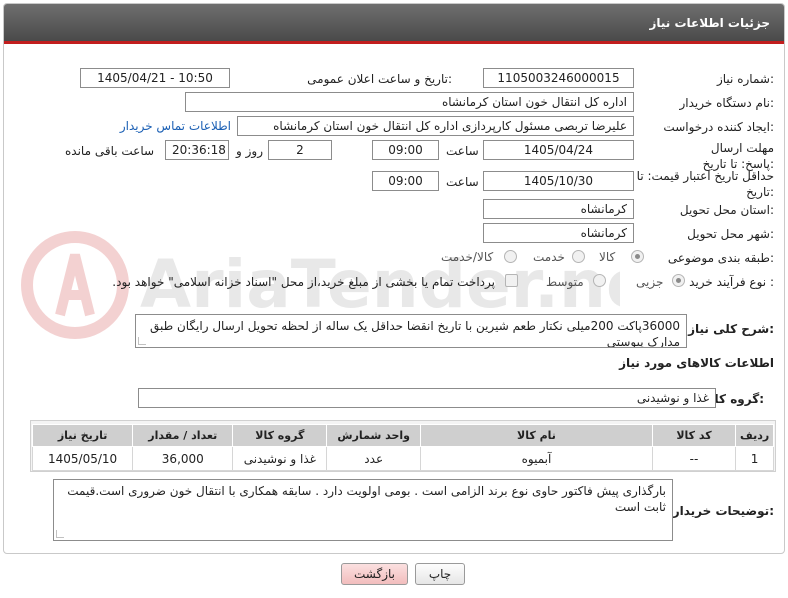 This screenshot has width=788, height=598. I want to click on col-item-code: کد کالا, so click(694, 435).